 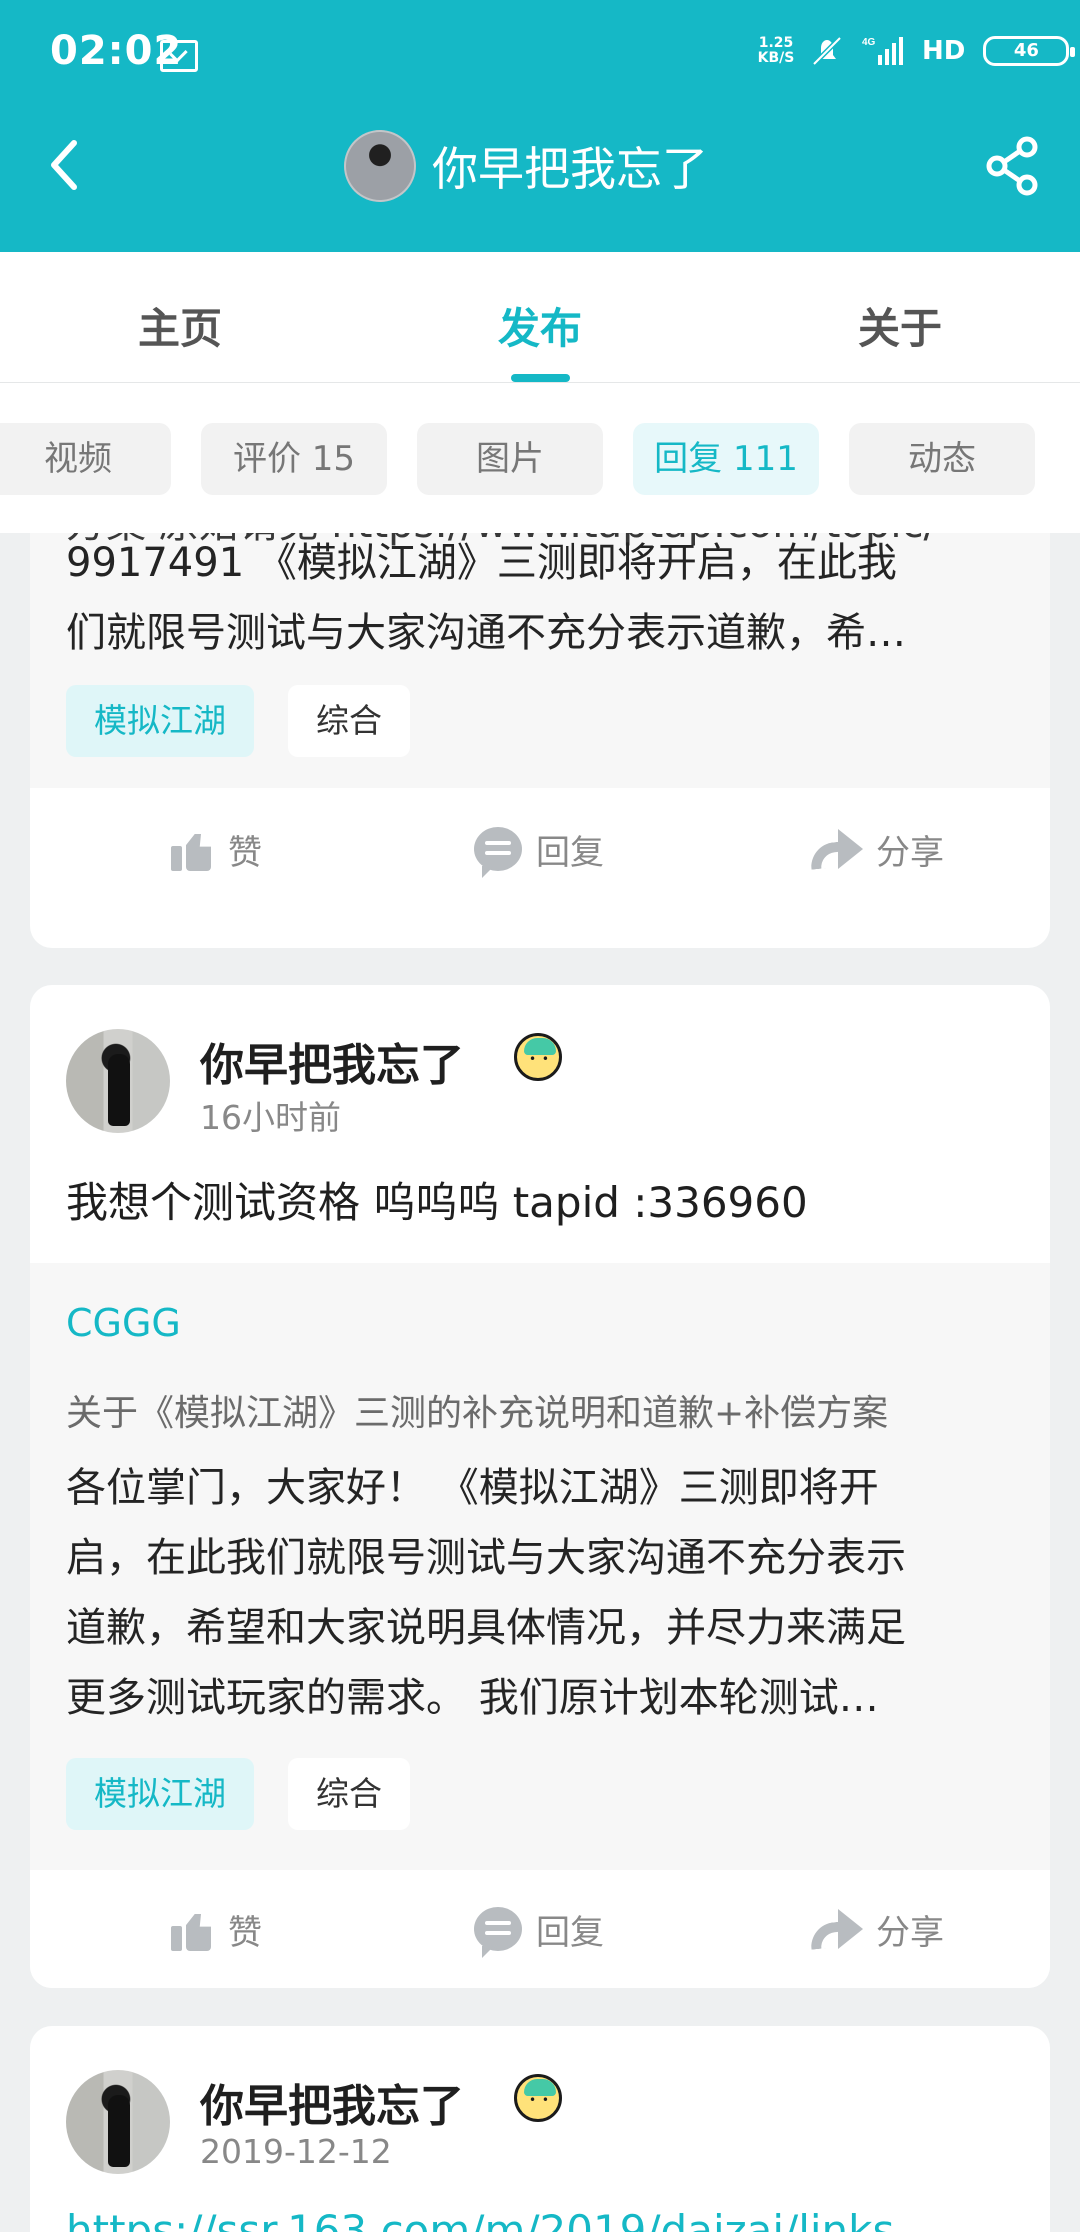 What do you see at coordinates (480, 2219) in the screenshot?
I see `reply-link: https://ssr.163.com/m/2019/daizai/links` at bounding box center [480, 2219].